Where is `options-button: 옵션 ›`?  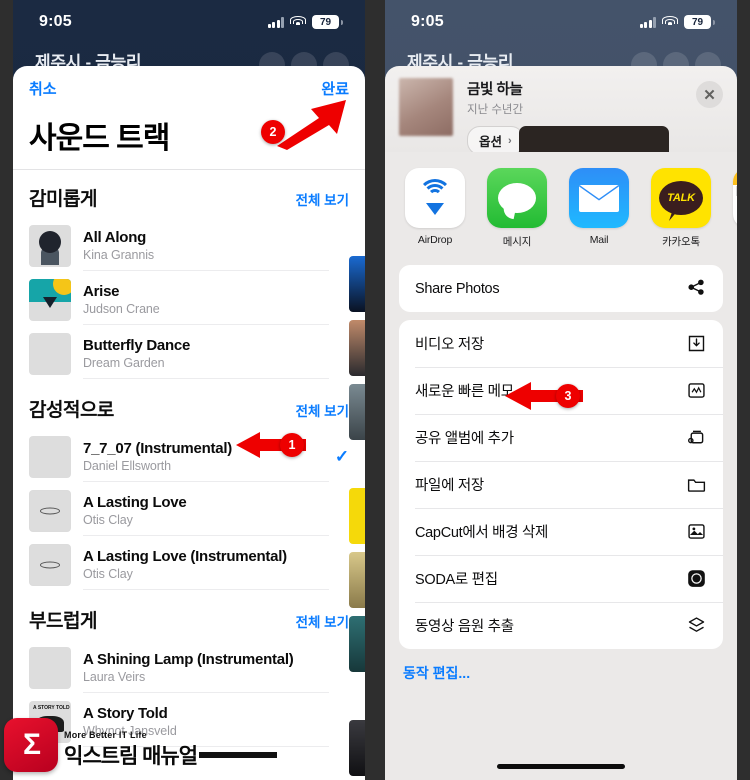 options-button: 옵션 › is located at coordinates (495, 140).